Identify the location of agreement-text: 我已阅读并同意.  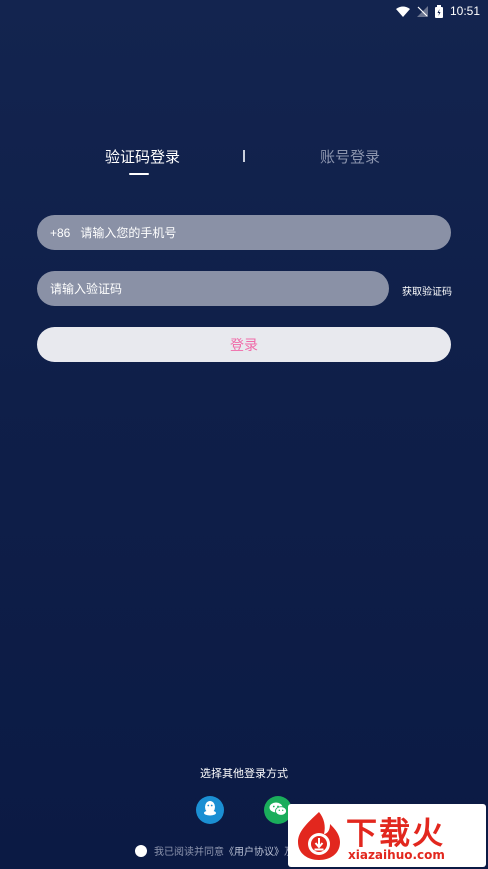
(189, 852).